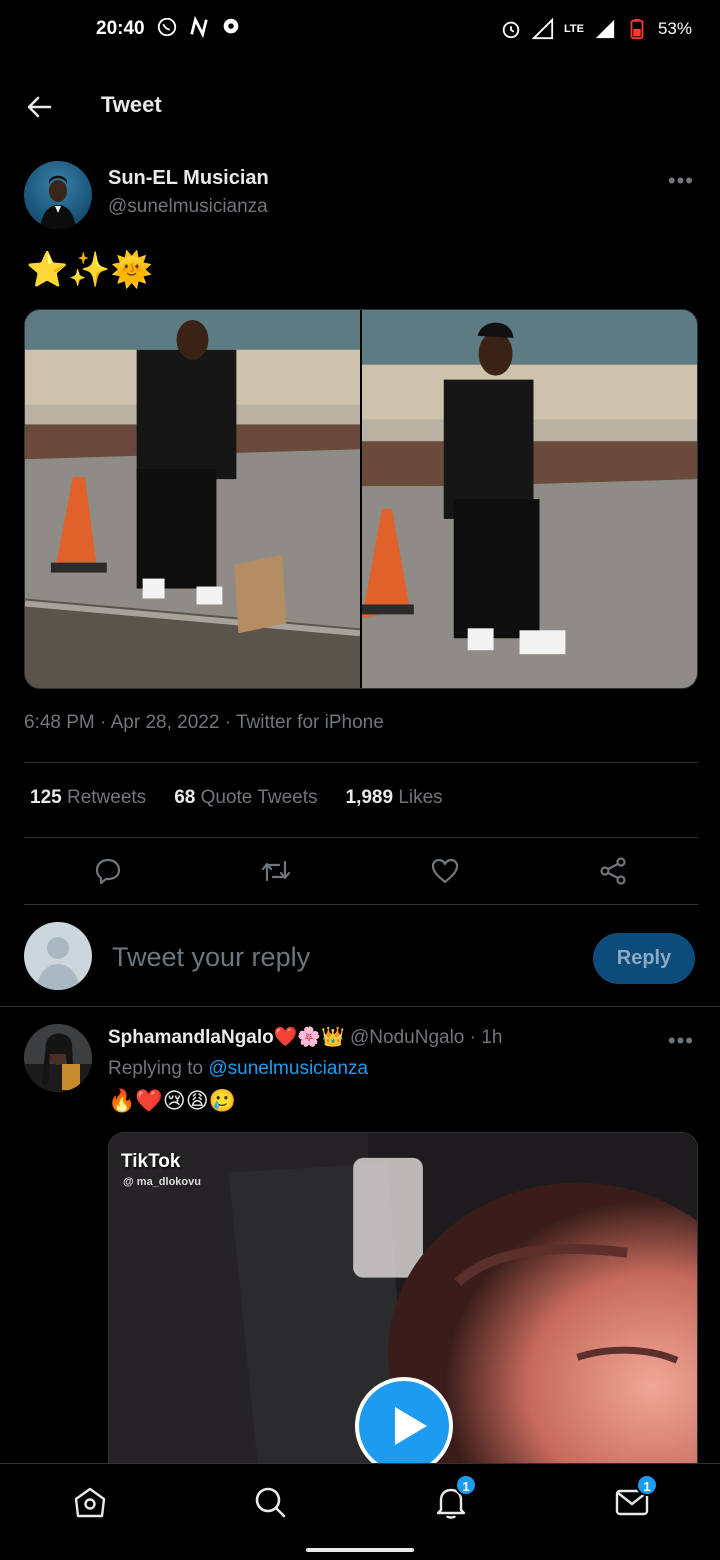 This screenshot has height=1560, width=720. What do you see at coordinates (88, 798) in the screenshot?
I see `retweets-stat: 125 Retweets` at bounding box center [88, 798].